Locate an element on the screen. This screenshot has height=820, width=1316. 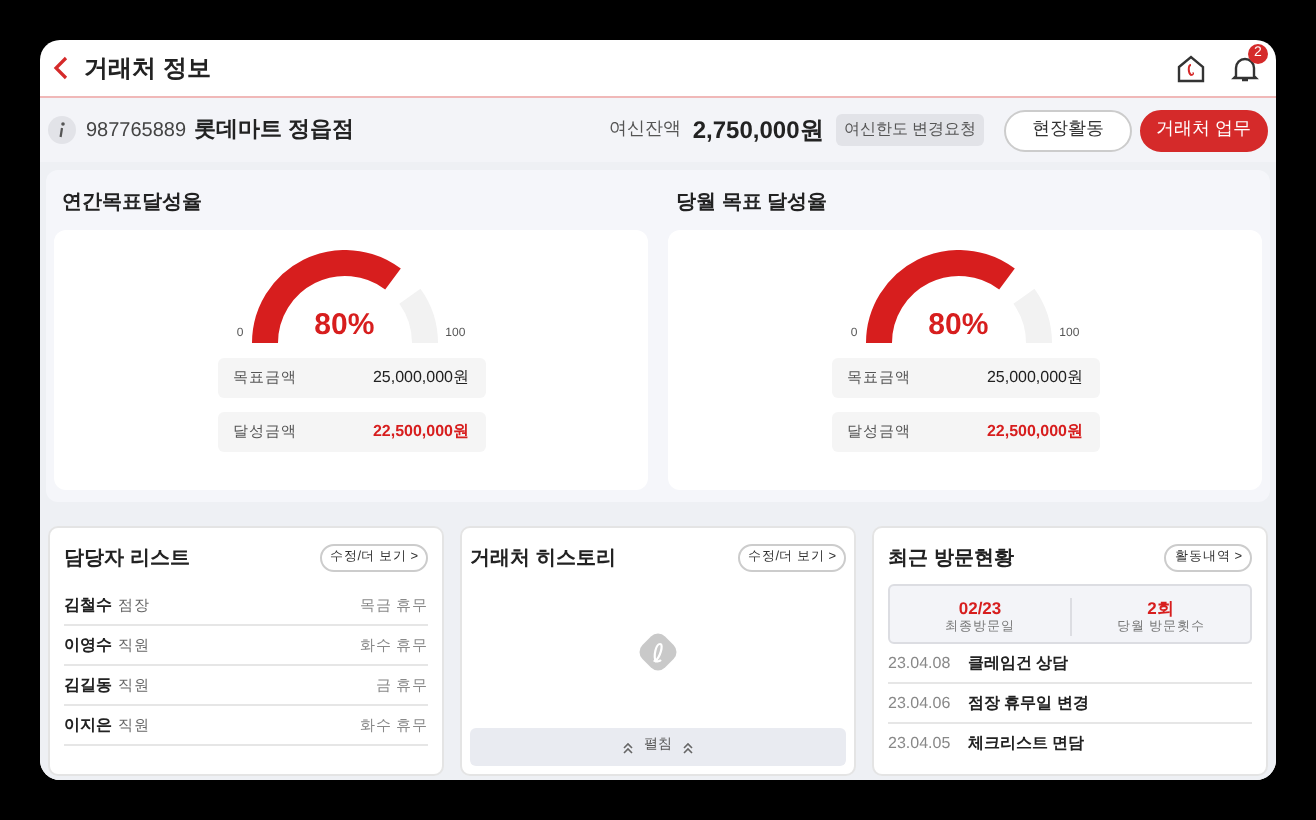
visit-note: 점장 휴무일 변경 is located at coordinates (1028, 703).